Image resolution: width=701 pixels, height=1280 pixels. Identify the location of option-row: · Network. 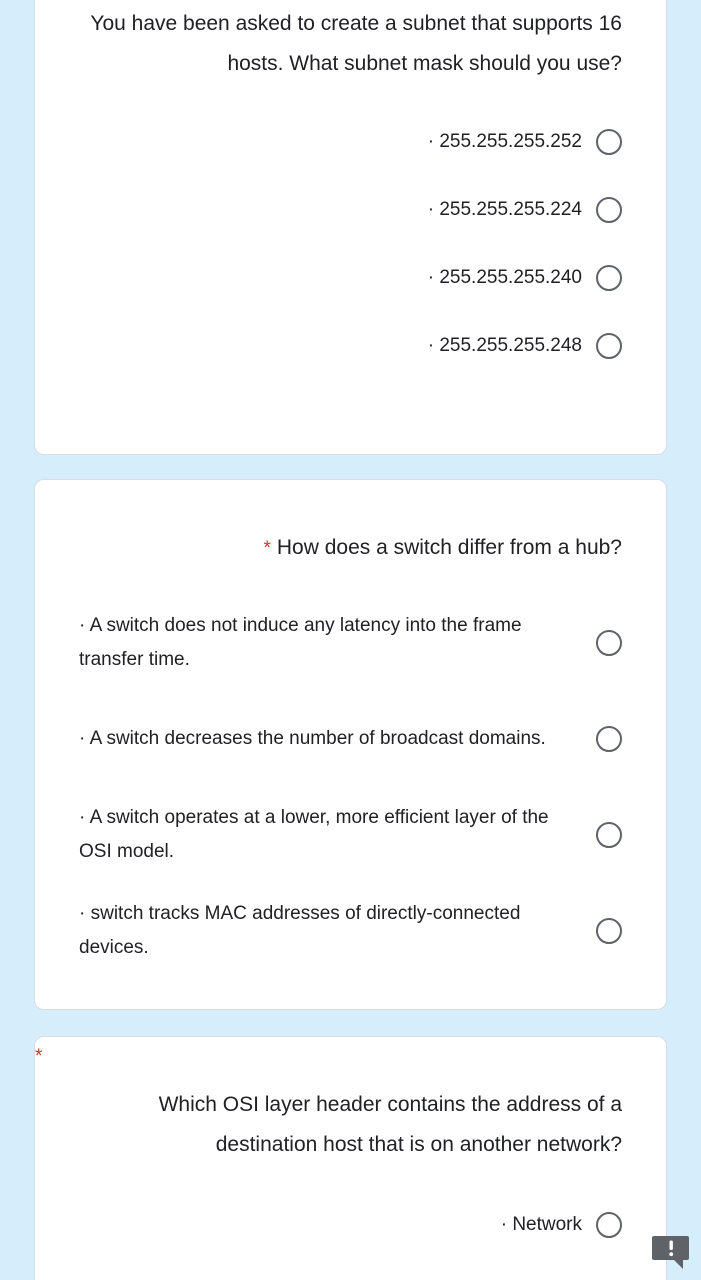
(350, 1225).